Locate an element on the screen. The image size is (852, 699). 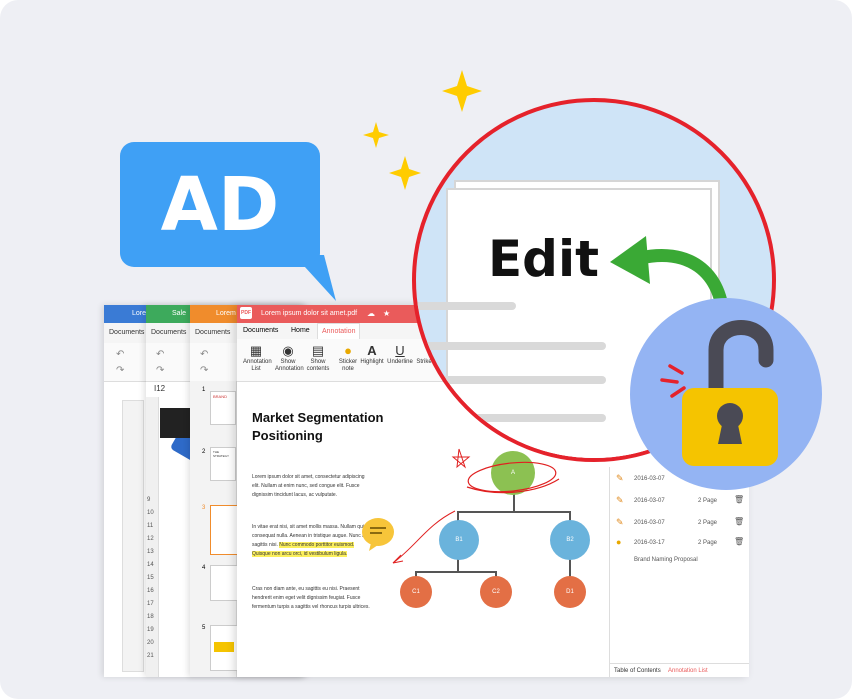
sticker-note-icon is located at coordinates (378, 535).